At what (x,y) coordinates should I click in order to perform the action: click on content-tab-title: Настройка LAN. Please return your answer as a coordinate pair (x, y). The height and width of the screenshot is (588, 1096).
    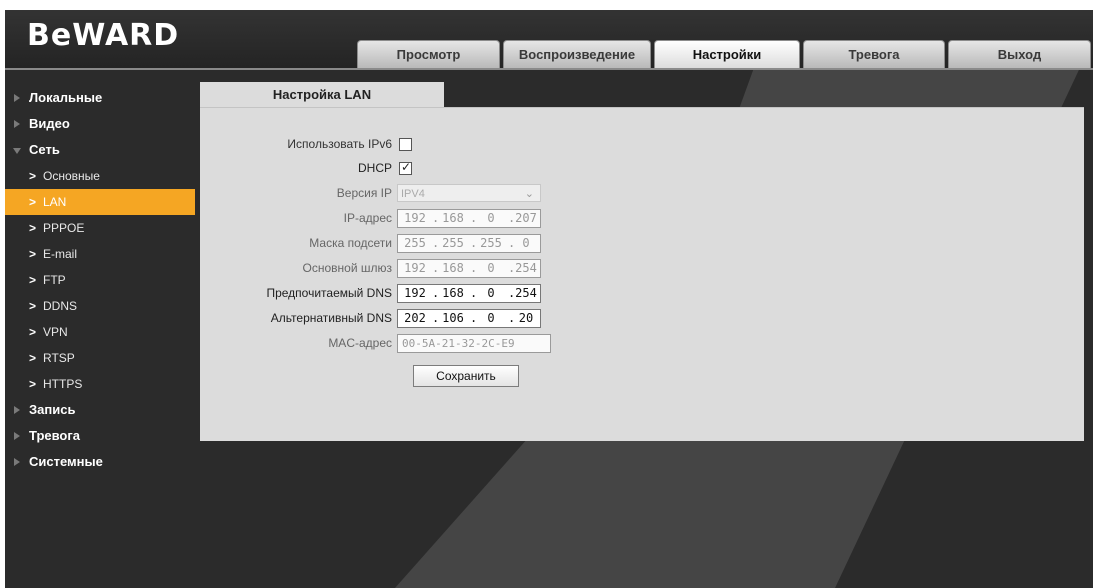
    Looking at the image, I should click on (322, 94).